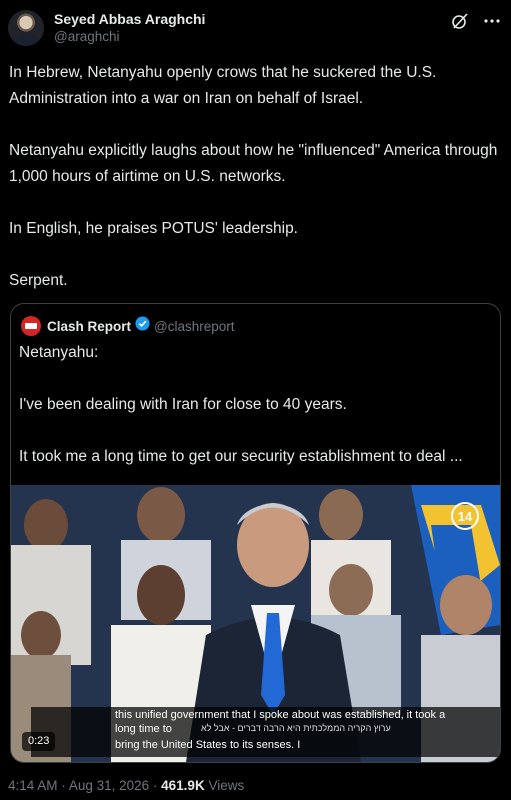 The image size is (511, 800). I want to click on views-label: Views, so click(226, 785).